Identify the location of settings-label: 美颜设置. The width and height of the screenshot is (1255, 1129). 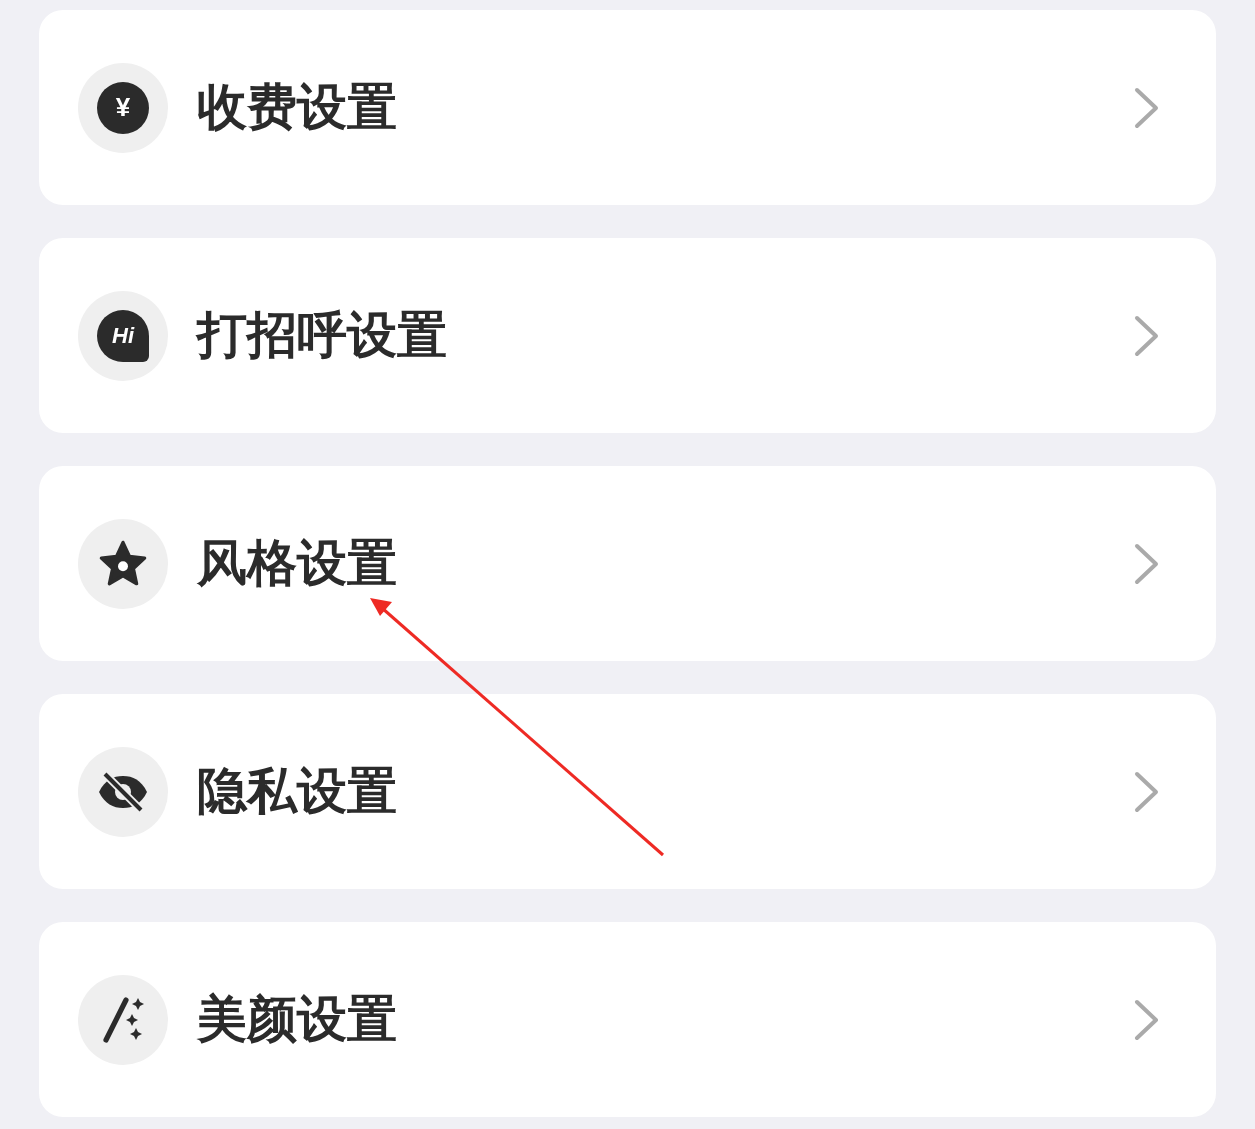
(297, 1019).